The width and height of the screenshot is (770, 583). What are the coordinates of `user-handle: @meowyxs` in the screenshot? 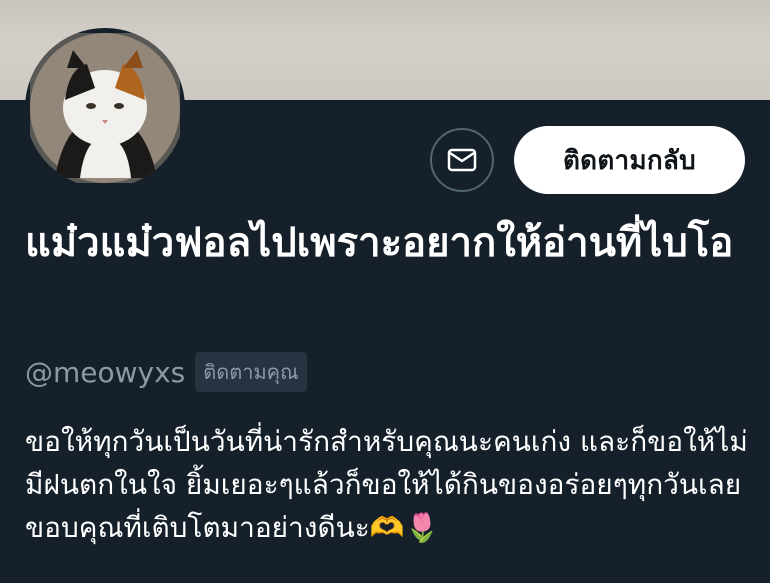 It's located at (105, 372).